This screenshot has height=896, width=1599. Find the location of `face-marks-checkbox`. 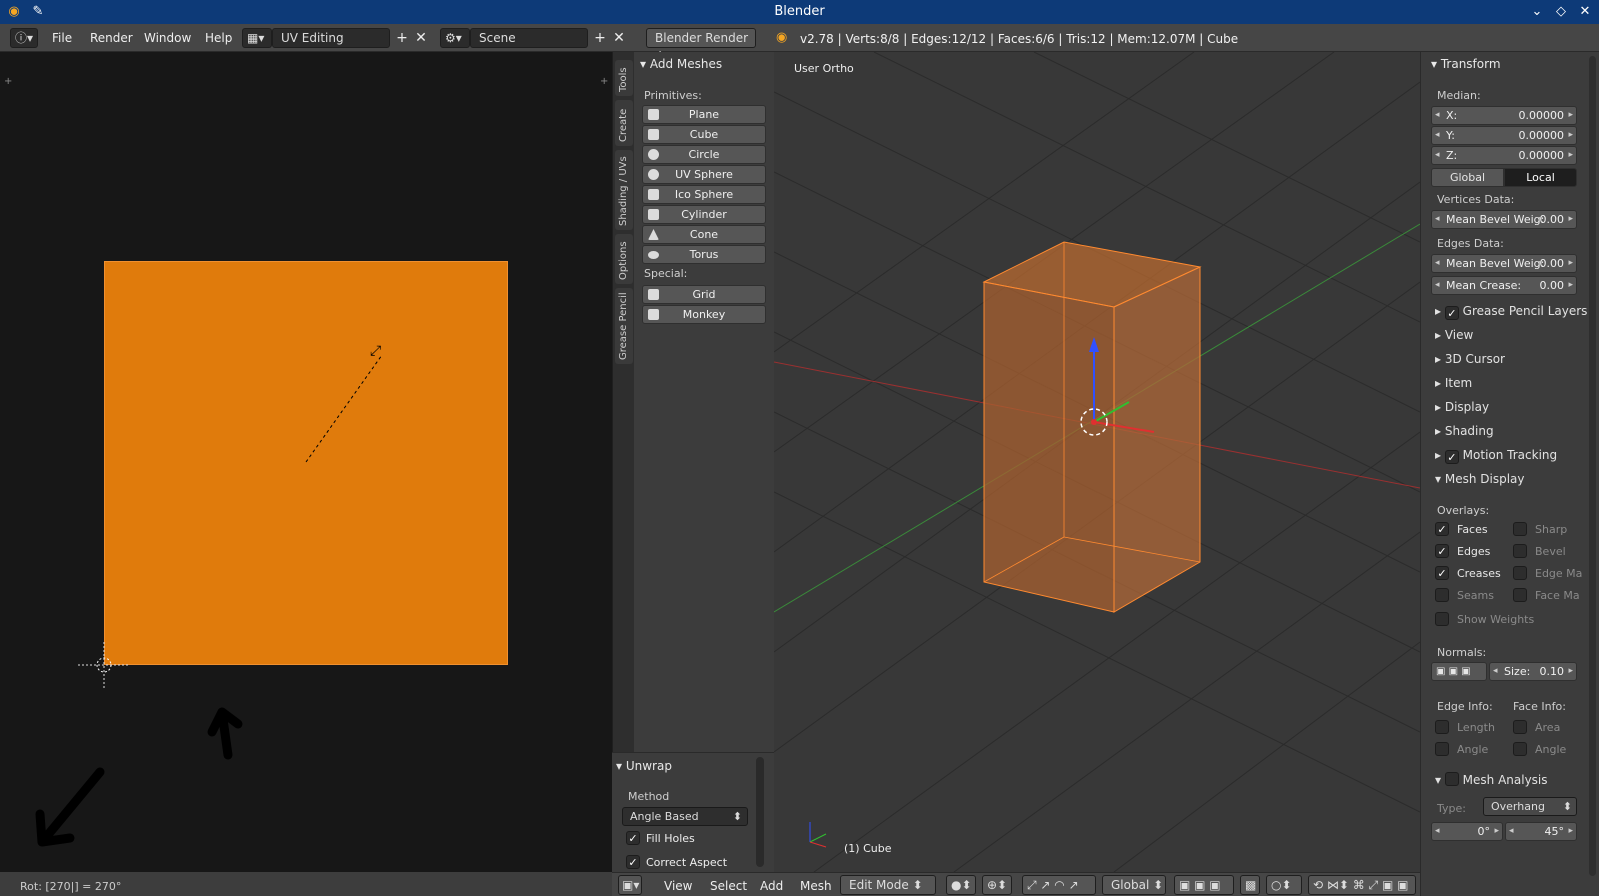

face-marks-checkbox is located at coordinates (1520, 595).